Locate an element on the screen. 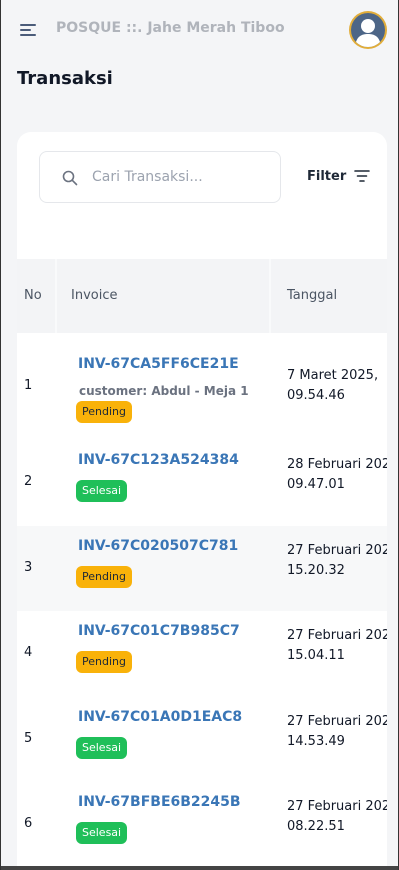  row-number: 3 is located at coordinates (28, 567).